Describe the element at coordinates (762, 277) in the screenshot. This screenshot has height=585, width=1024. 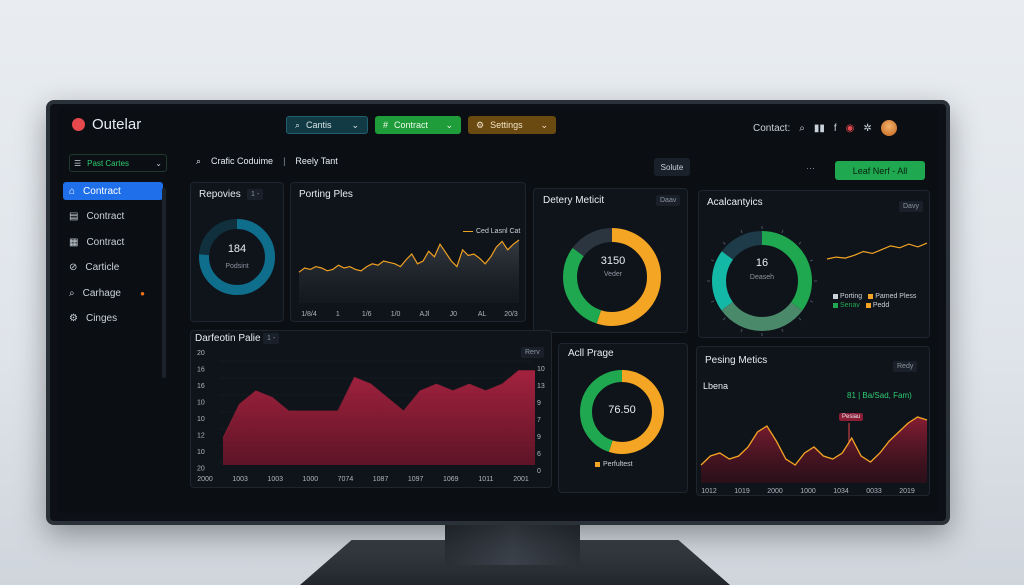
I see `analytics-label: Deaseh` at that location.